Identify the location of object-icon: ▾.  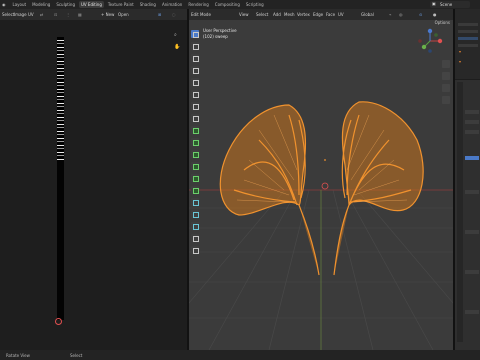
(460, 51).